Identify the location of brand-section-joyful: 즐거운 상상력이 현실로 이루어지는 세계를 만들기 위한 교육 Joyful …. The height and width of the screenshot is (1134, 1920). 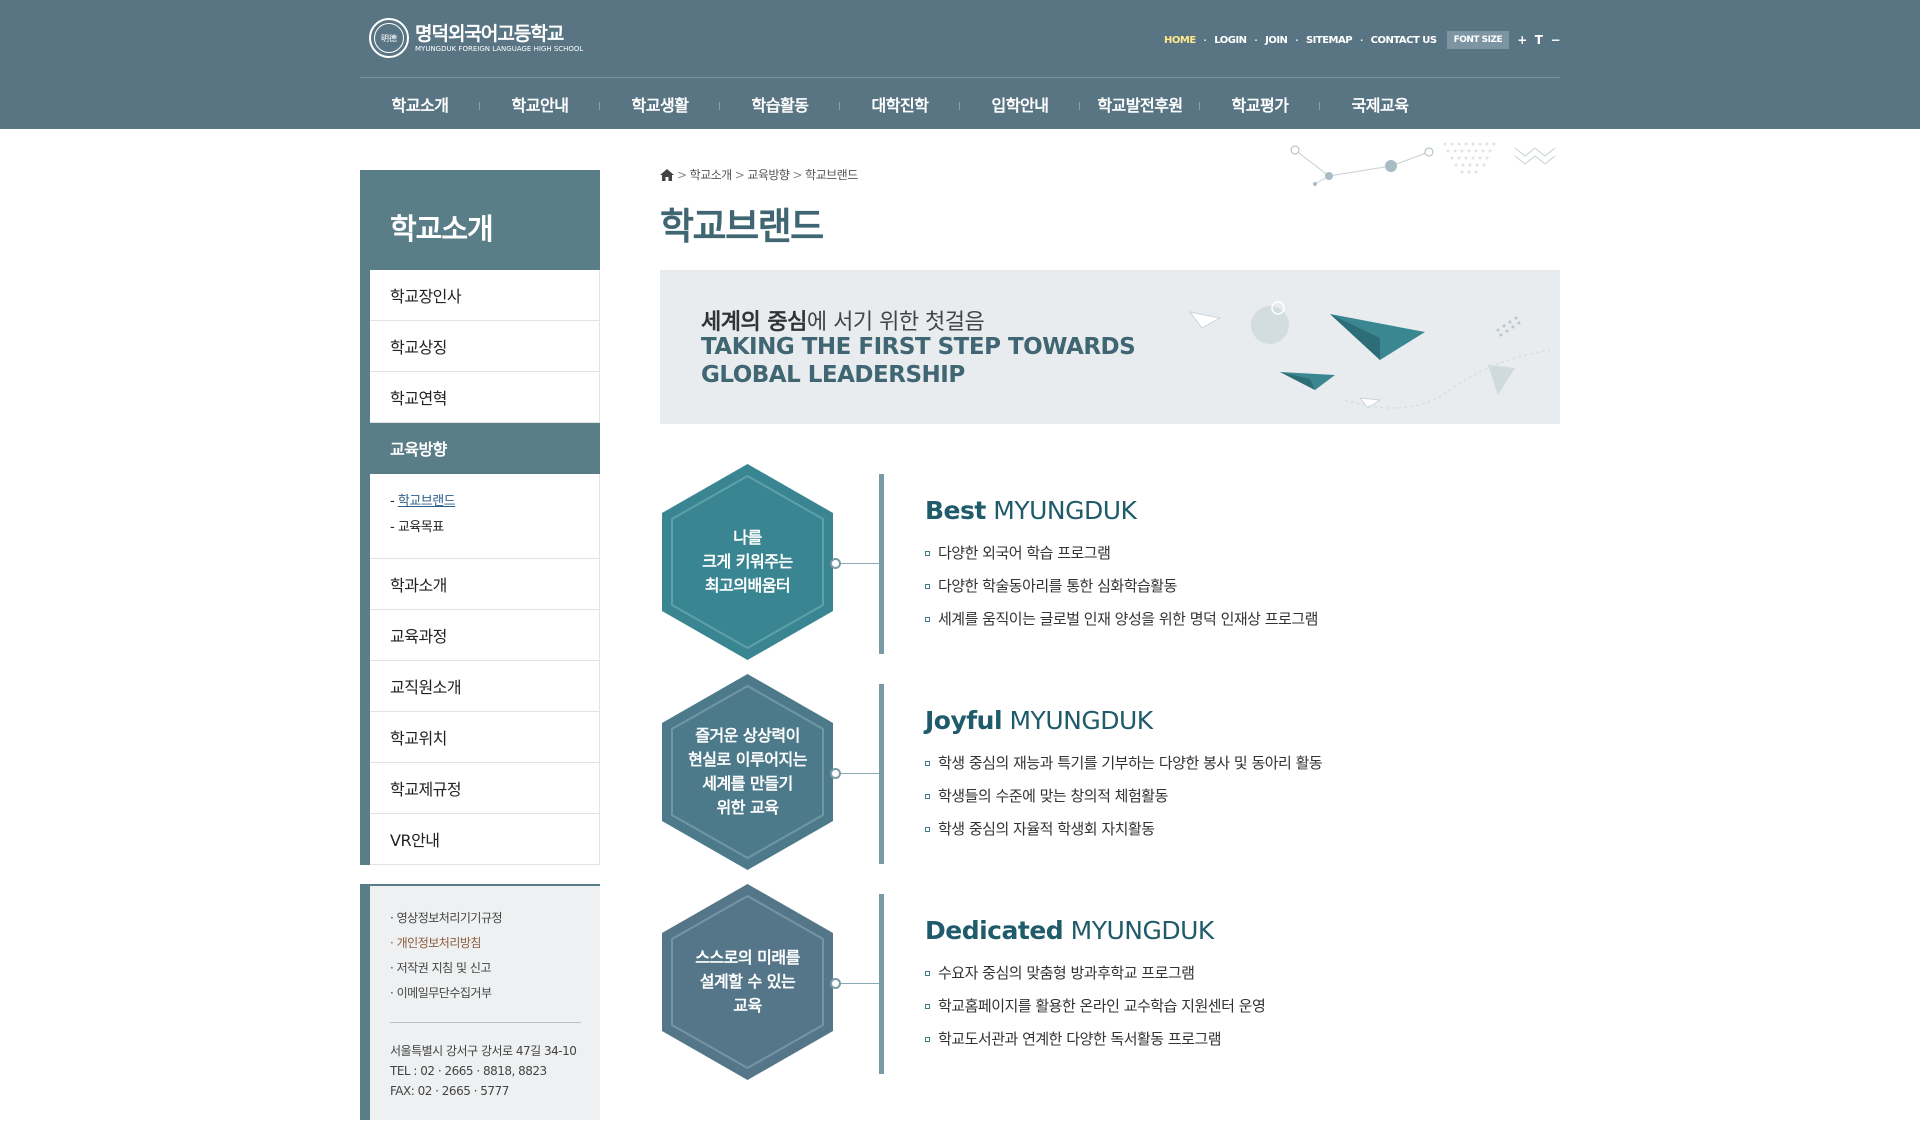
(1110, 772).